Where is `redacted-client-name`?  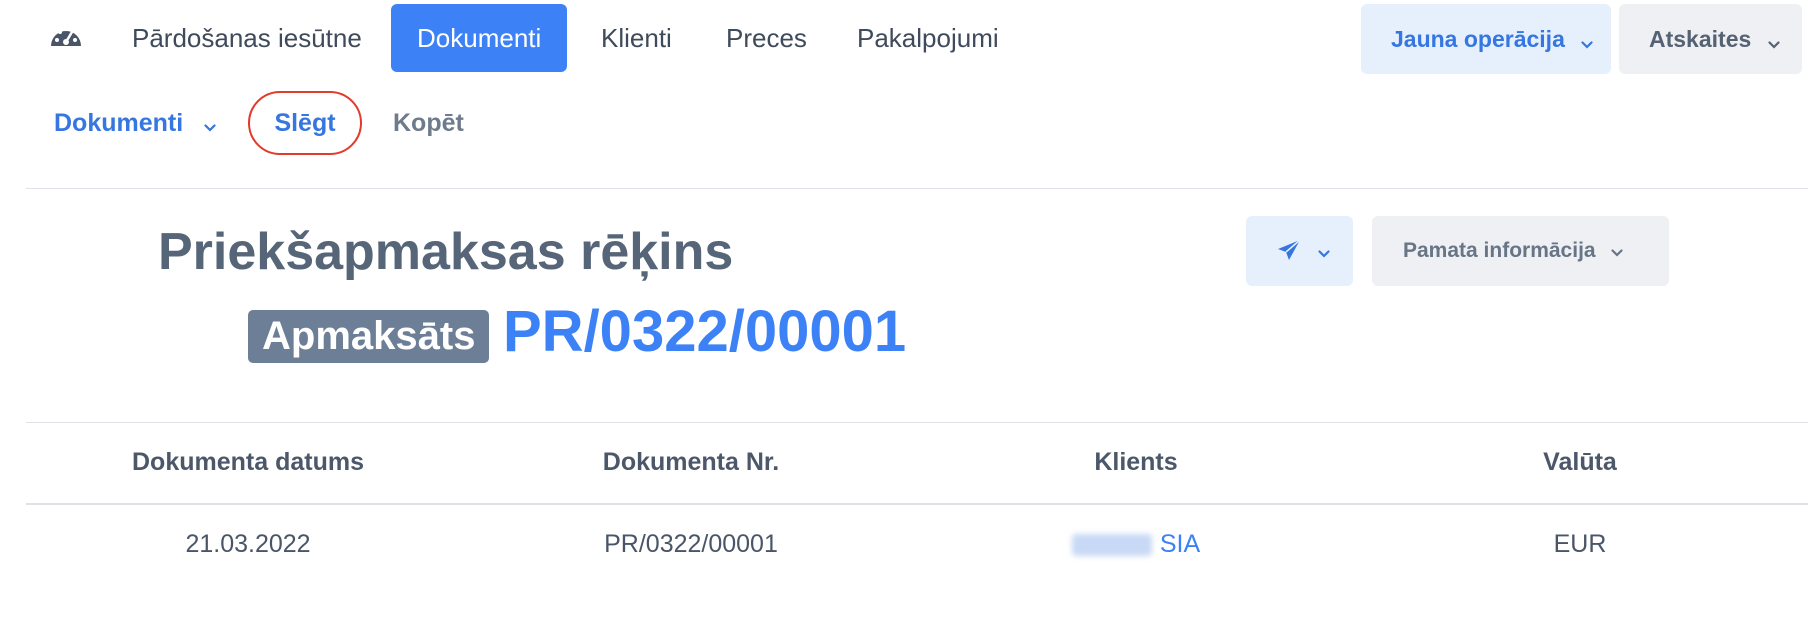
redacted-client-name is located at coordinates (1111, 545).